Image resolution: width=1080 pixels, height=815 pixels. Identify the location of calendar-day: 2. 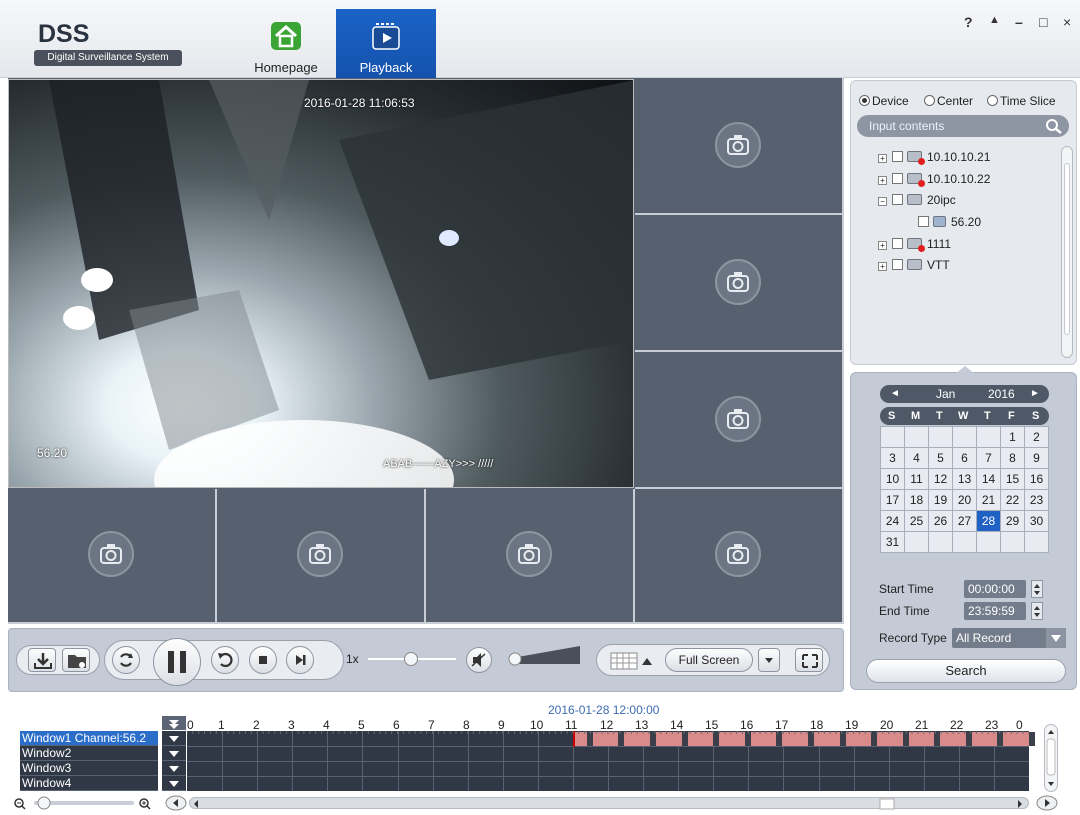
(1036, 437).